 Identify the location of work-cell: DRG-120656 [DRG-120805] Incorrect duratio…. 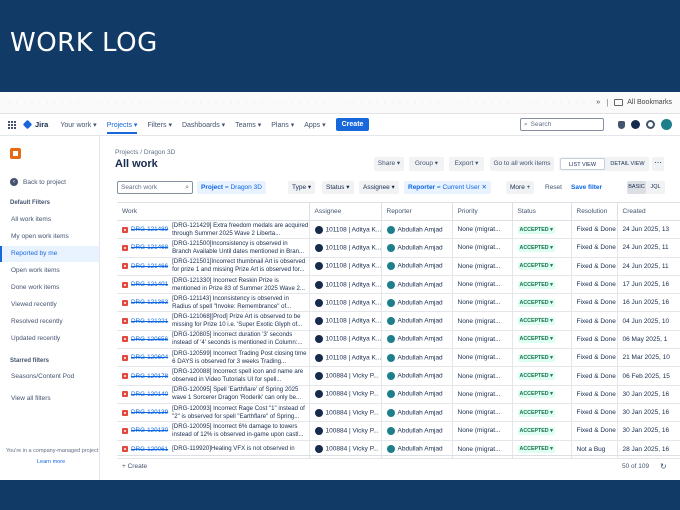
(213, 340).